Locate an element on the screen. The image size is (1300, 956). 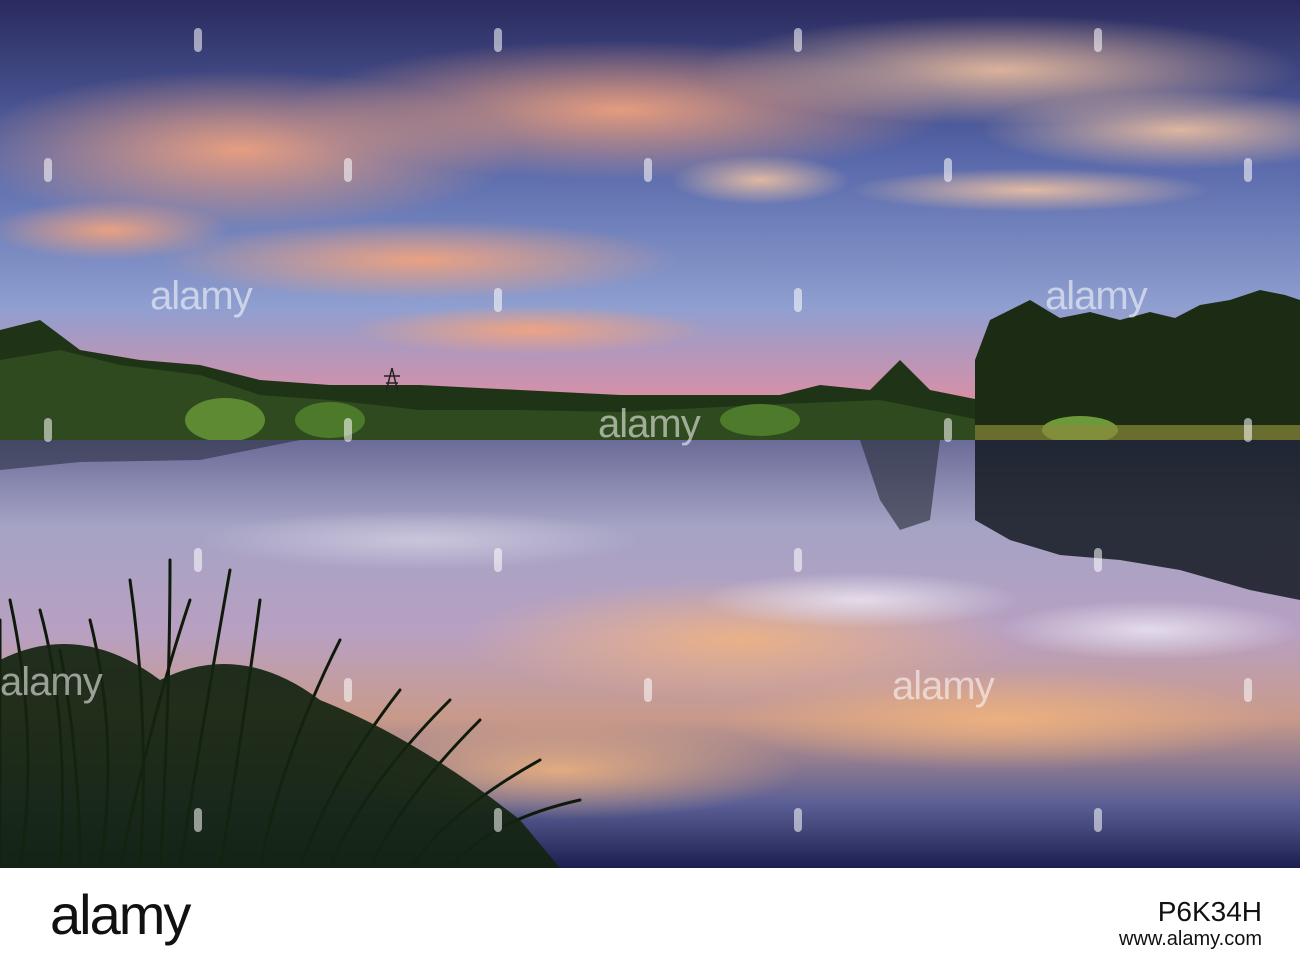
alamy-logo: alamy is located at coordinates (120, 914).